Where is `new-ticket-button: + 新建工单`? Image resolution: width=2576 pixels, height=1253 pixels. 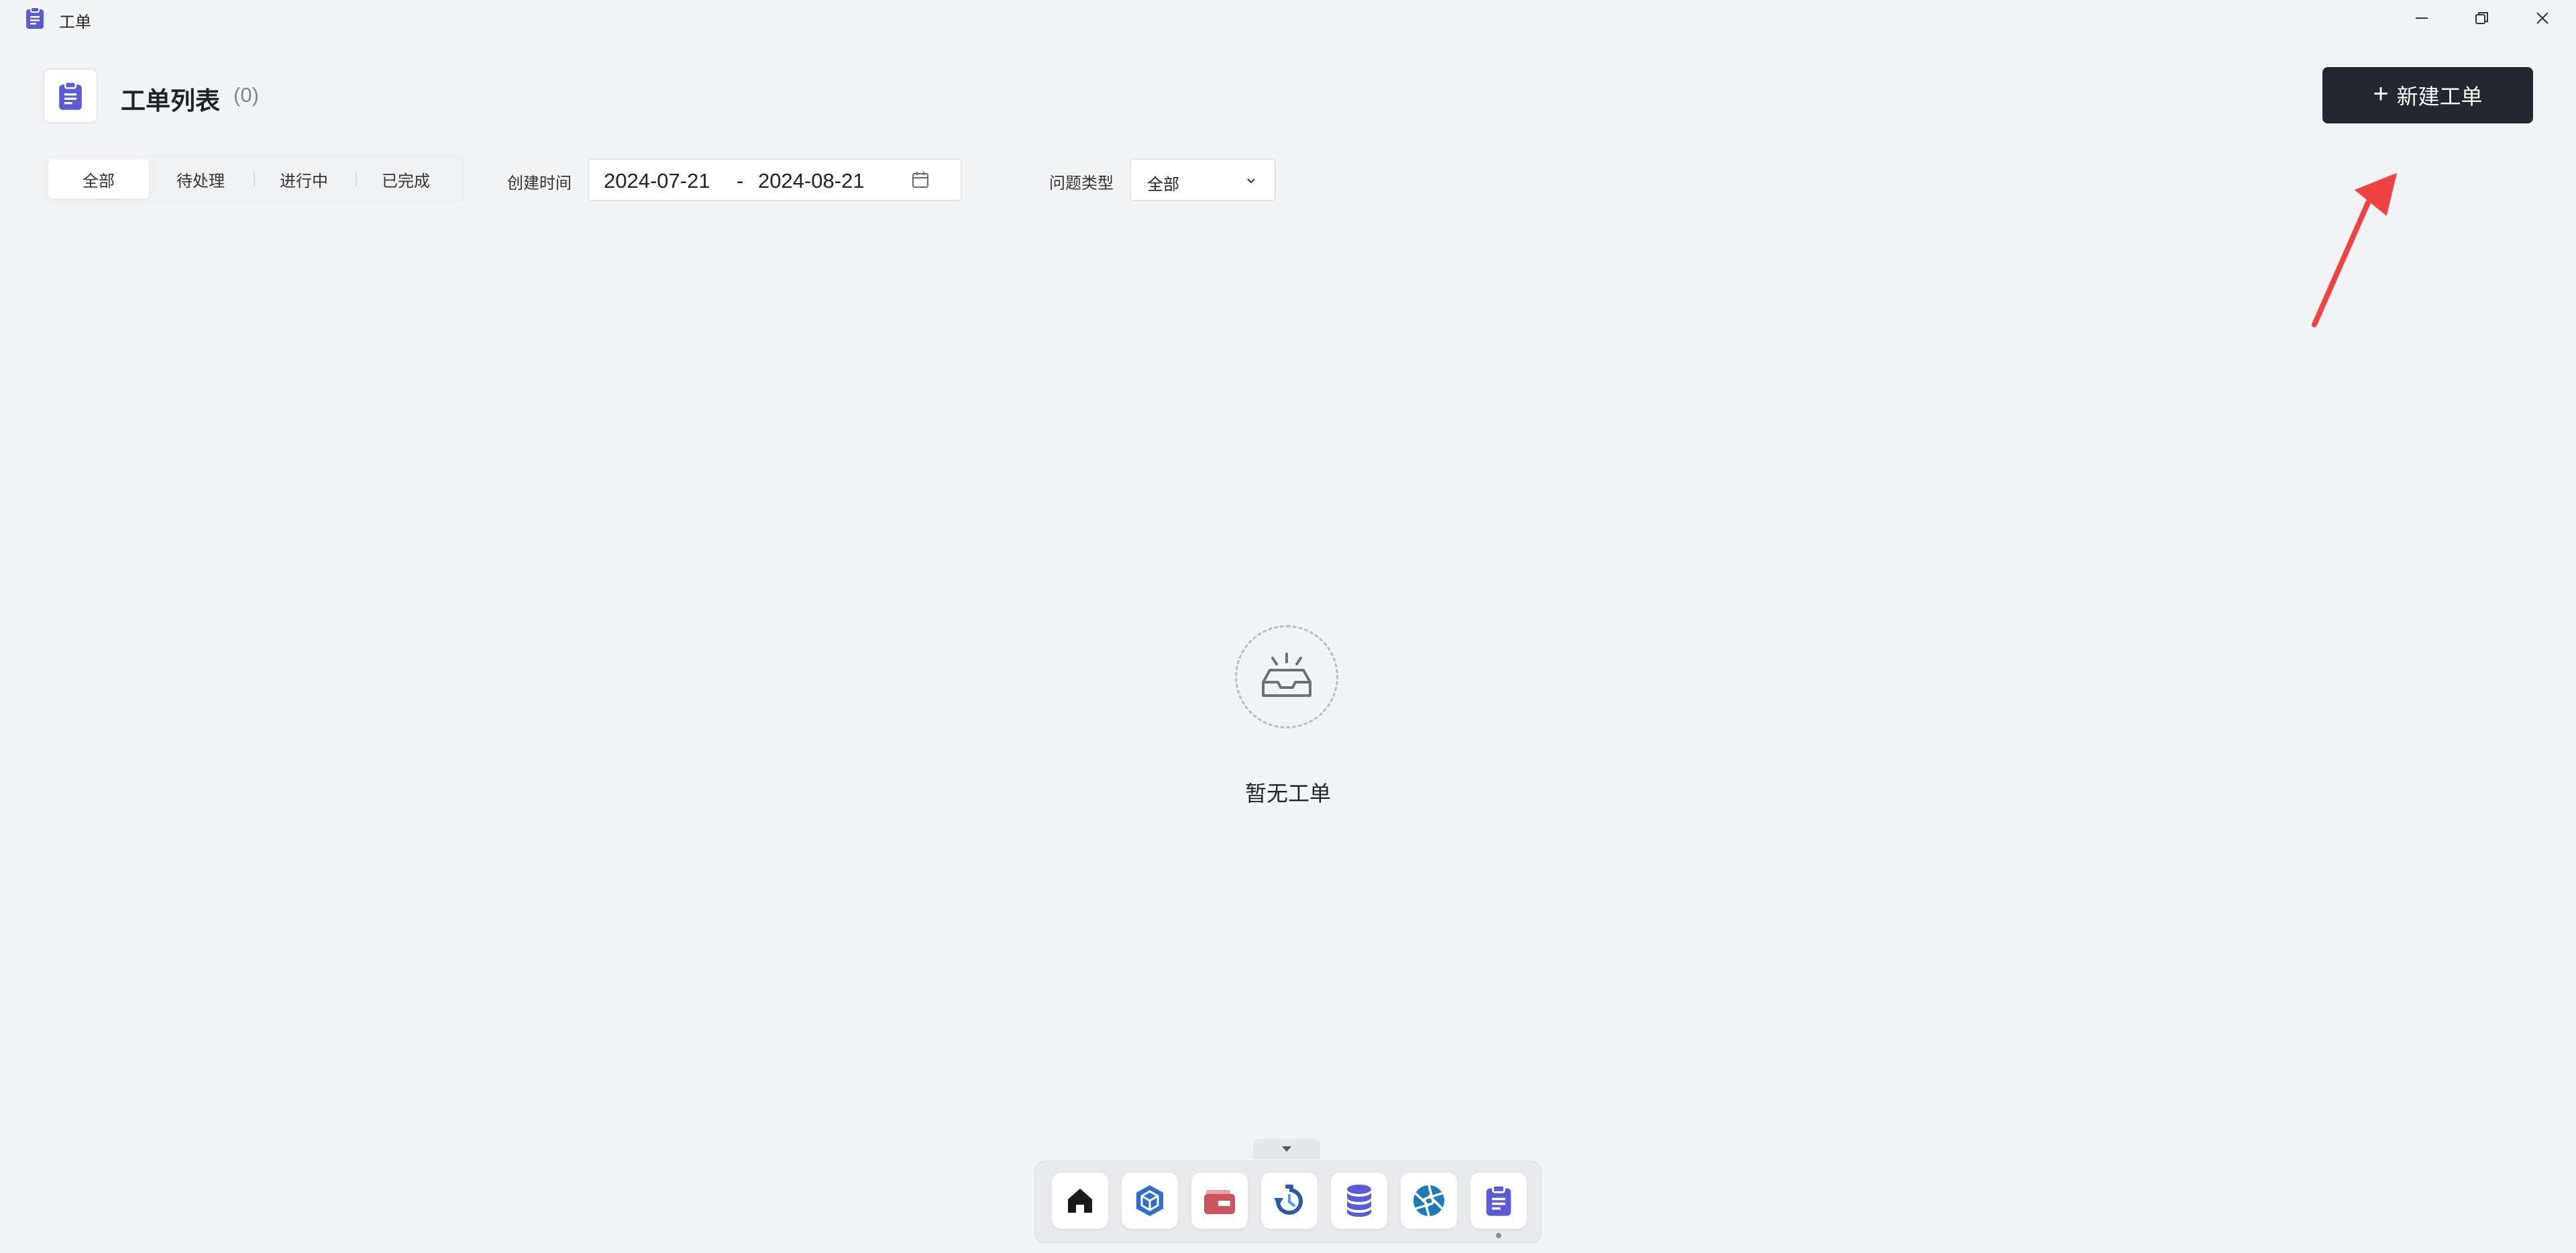 new-ticket-button: + 新建工单 is located at coordinates (2427, 95).